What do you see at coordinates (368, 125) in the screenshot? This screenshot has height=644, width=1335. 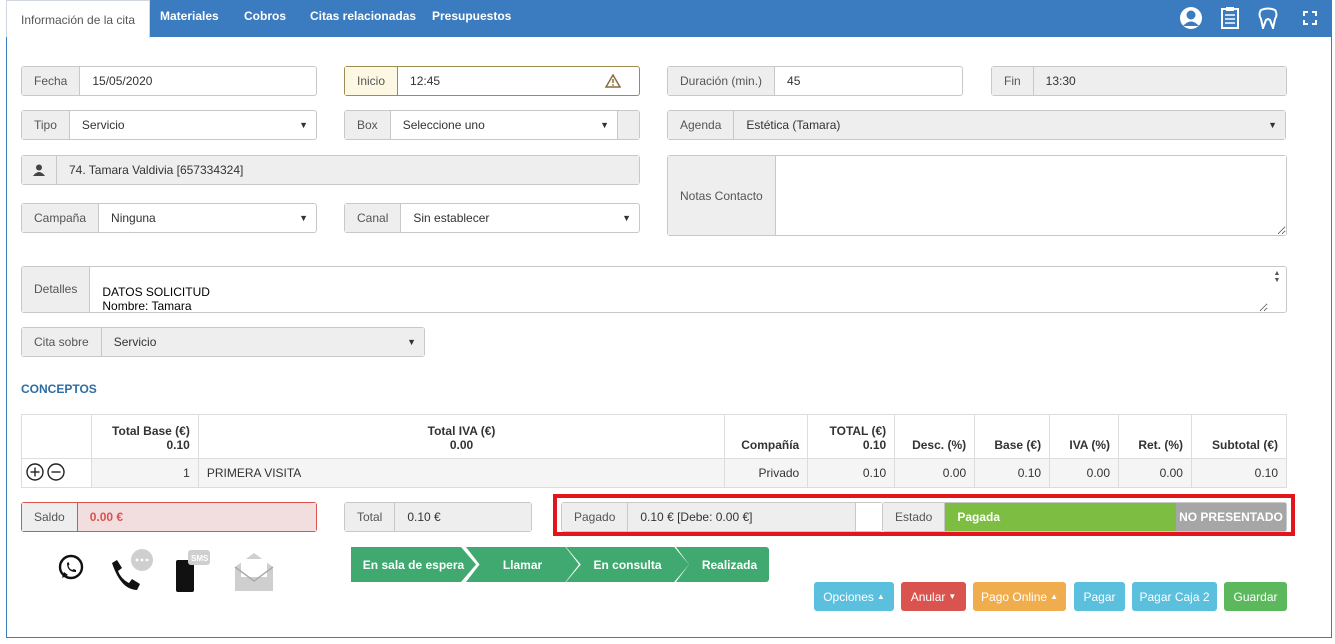 I see `box-label: Box` at bounding box center [368, 125].